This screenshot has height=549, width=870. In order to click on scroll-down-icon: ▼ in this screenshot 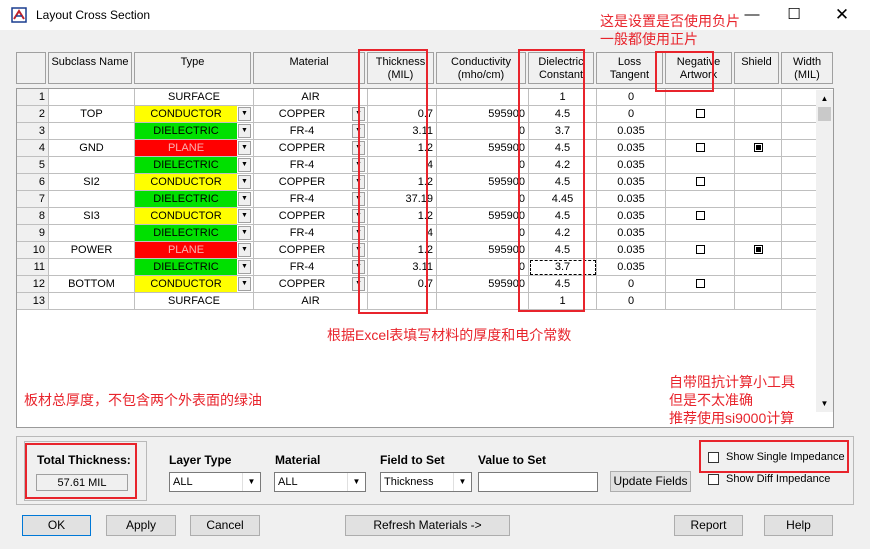, I will do `click(824, 403)`.